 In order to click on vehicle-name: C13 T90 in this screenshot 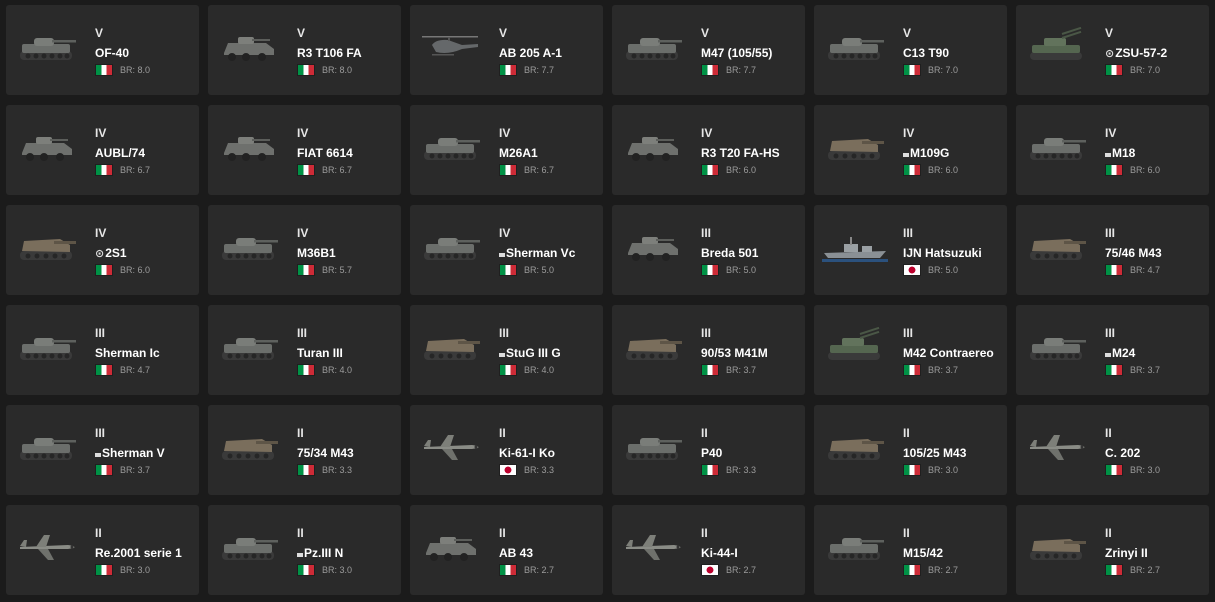, I will do `click(926, 53)`.